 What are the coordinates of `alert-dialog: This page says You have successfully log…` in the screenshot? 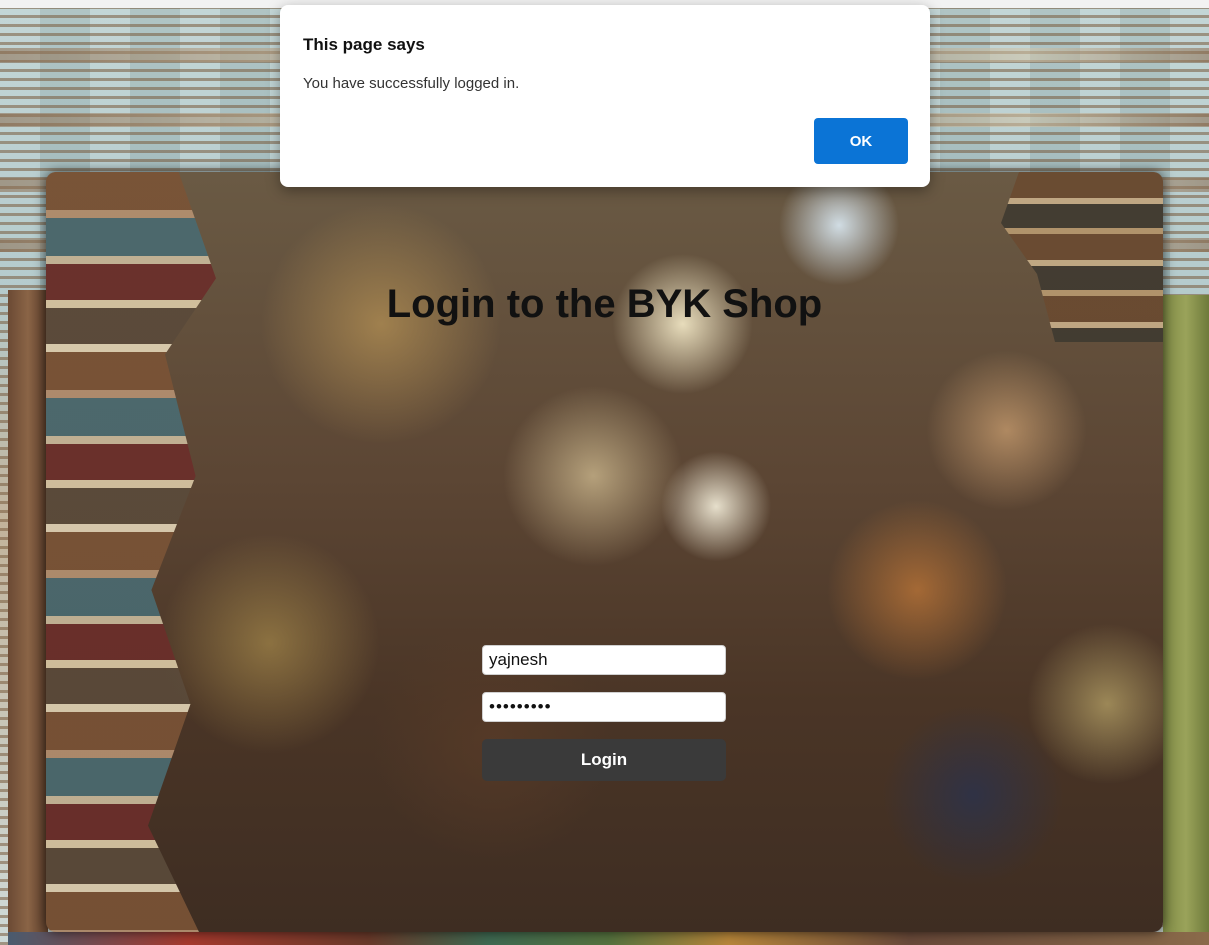 It's located at (605, 96).